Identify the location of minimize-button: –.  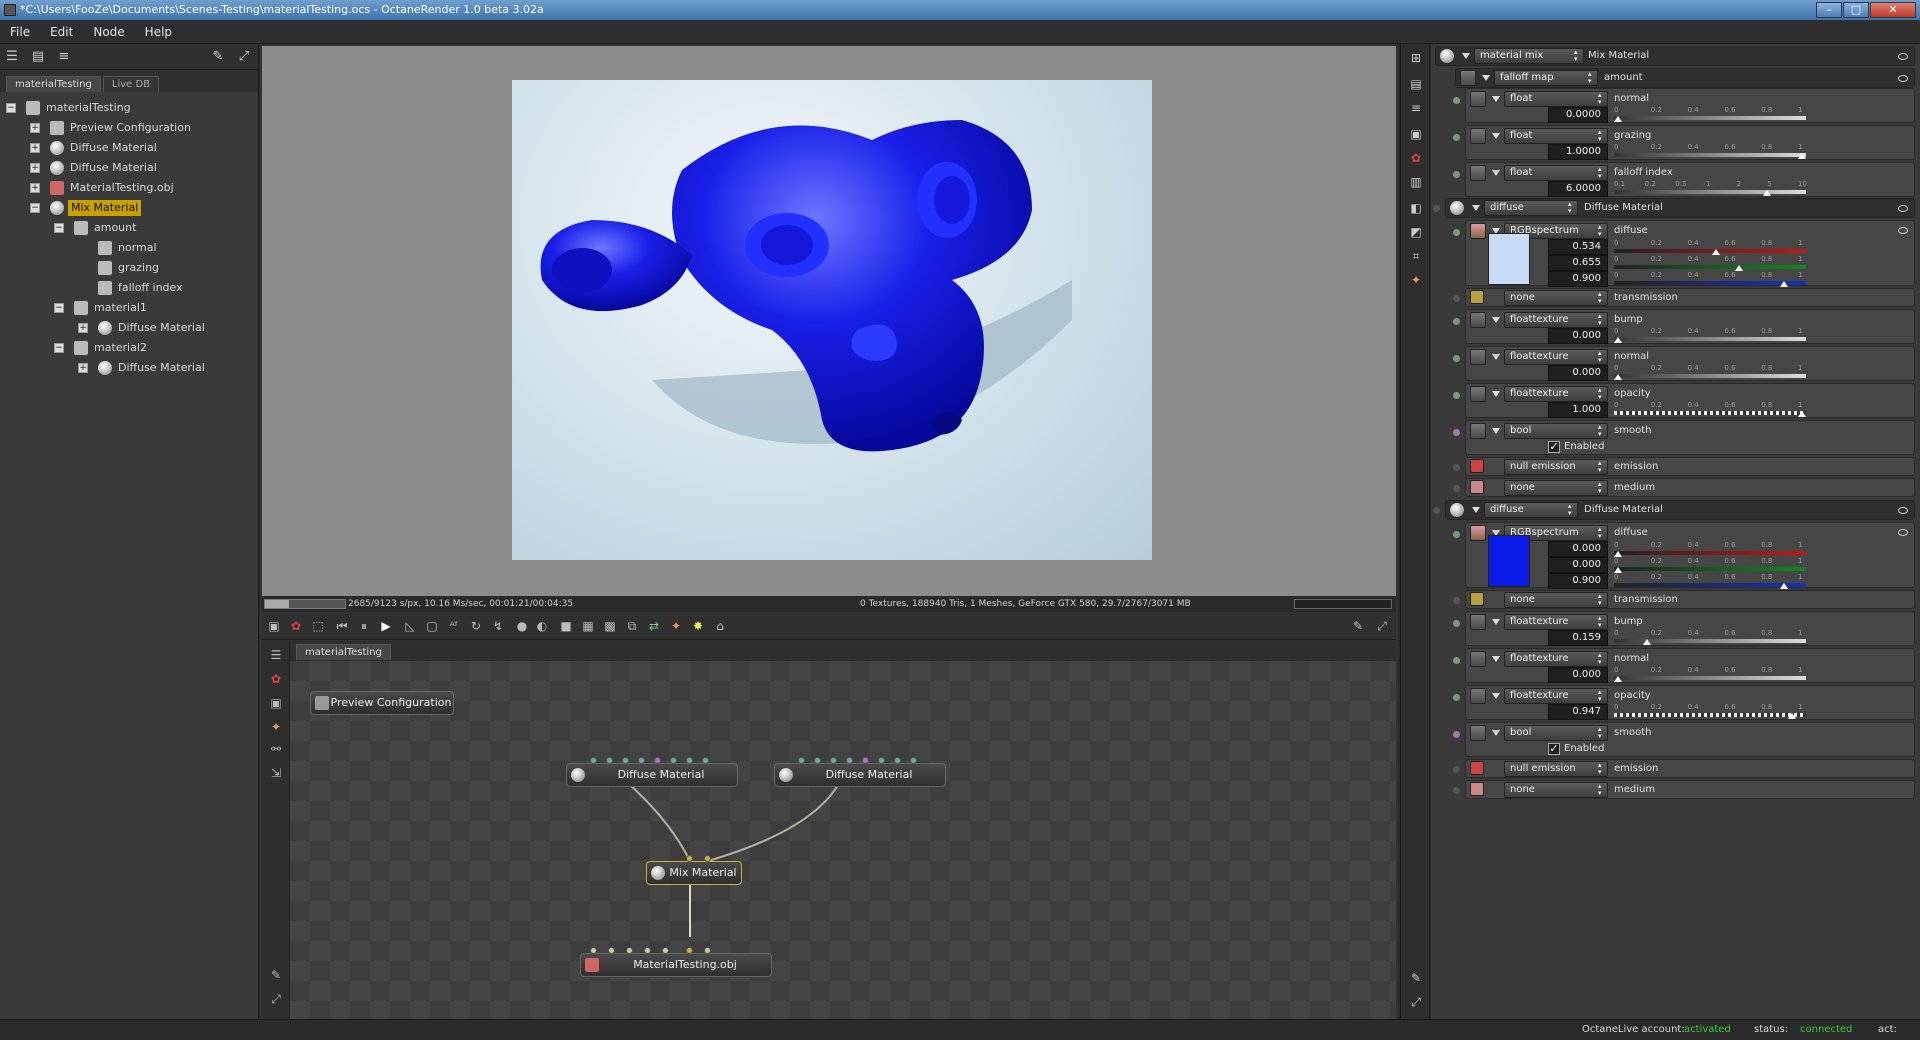
(1829, 10).